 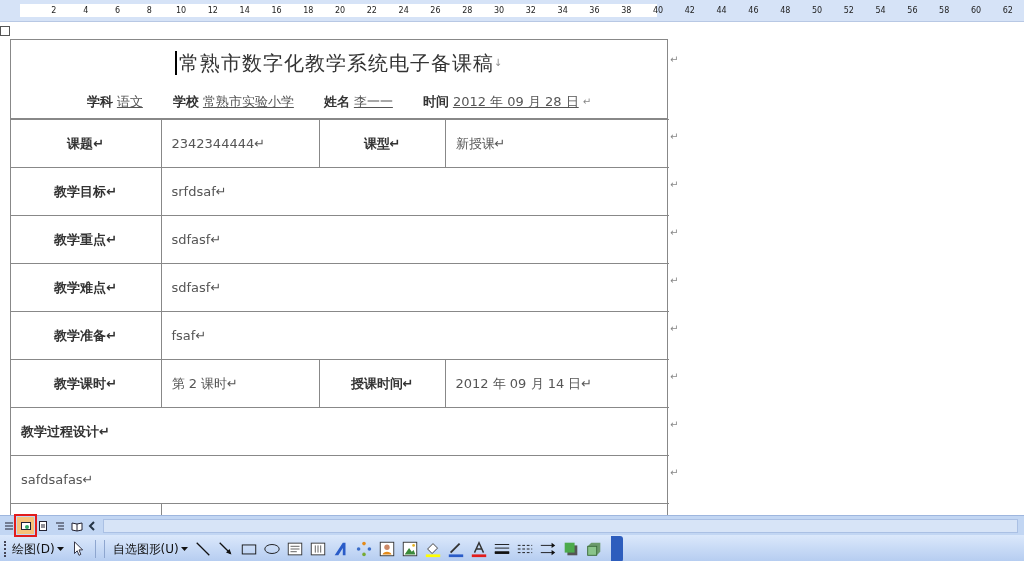 What do you see at coordinates (594, 11) in the screenshot?
I see `ruler-number: 36` at bounding box center [594, 11].